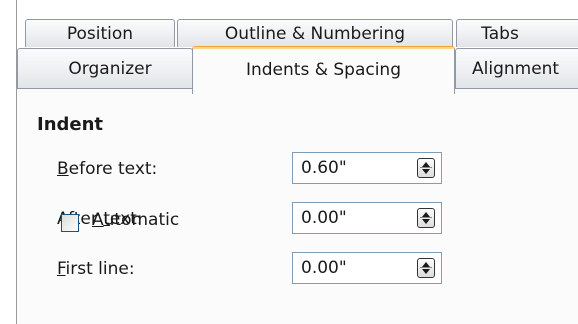 This screenshot has height=324, width=578. I want to click on before-text-spin-button, so click(426, 168).